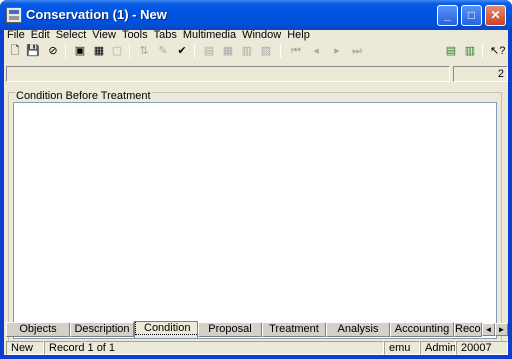  Describe the element at coordinates (163, 51) in the screenshot. I see `edit-icon: ✎` at that location.